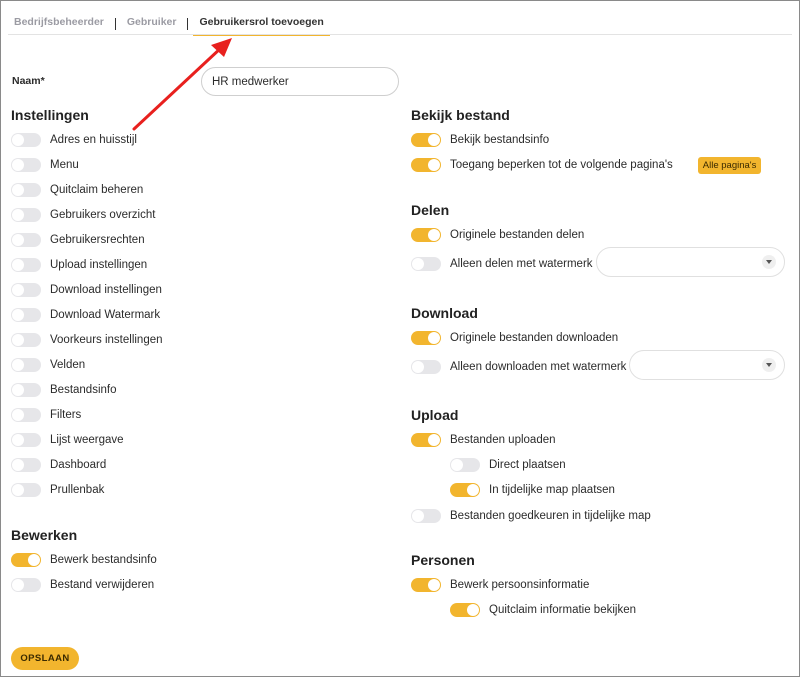 The height and width of the screenshot is (677, 800). I want to click on instellingen-row: Filters, so click(46, 415).